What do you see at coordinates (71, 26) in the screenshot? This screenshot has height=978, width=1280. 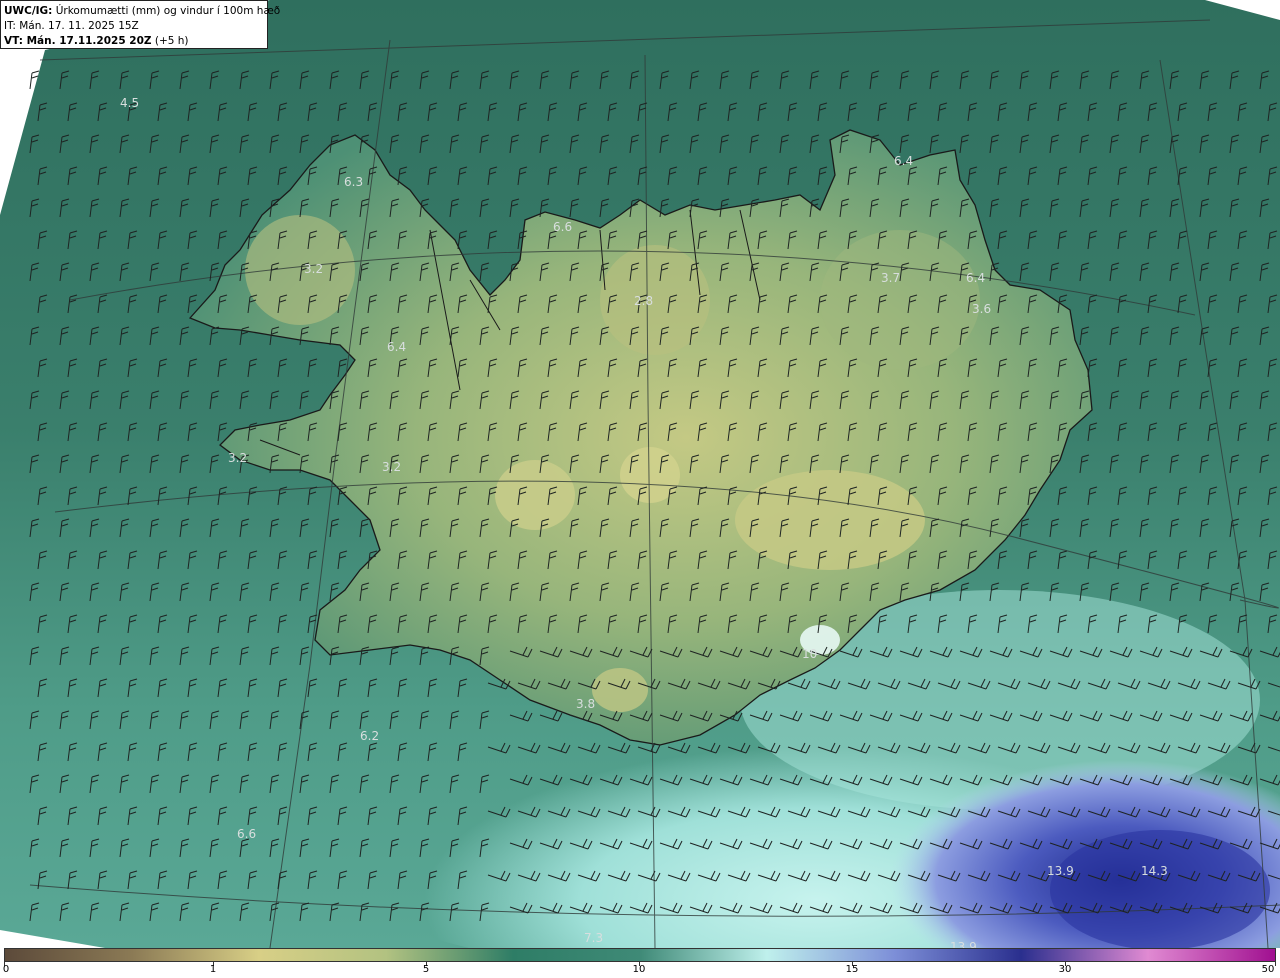 I see `init-time: IT: Mán. 17. 11. 2025 15Z` at bounding box center [71, 26].